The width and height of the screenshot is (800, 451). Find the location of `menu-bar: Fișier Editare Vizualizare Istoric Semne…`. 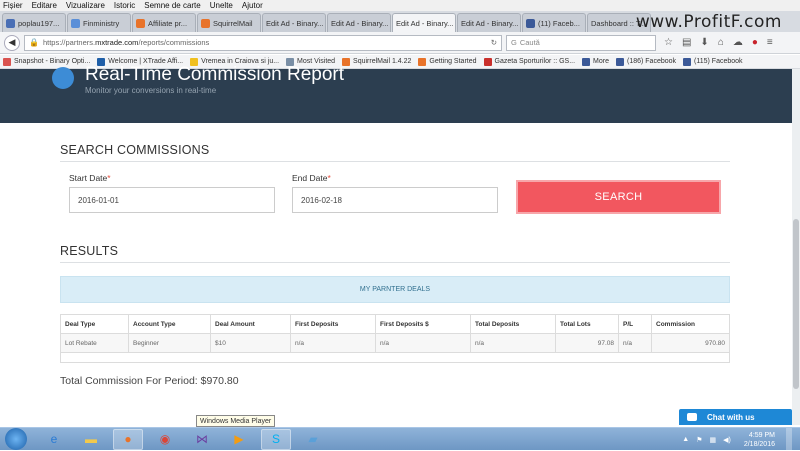

menu-bar: Fișier Editare Vizualizare Istoric Semne… is located at coordinates (400, 5).